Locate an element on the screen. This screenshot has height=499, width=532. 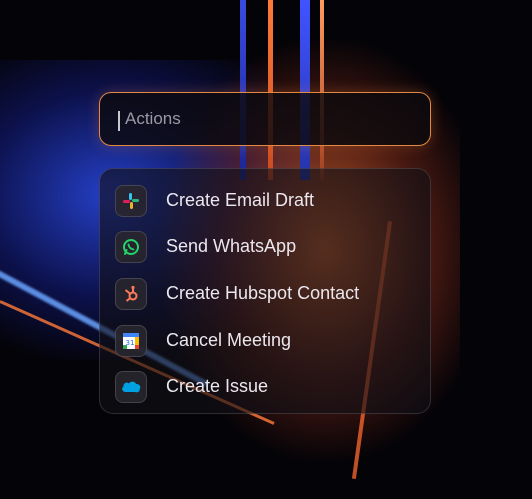
menu-item-create-issue: Create Issue is located at coordinates (265, 386).